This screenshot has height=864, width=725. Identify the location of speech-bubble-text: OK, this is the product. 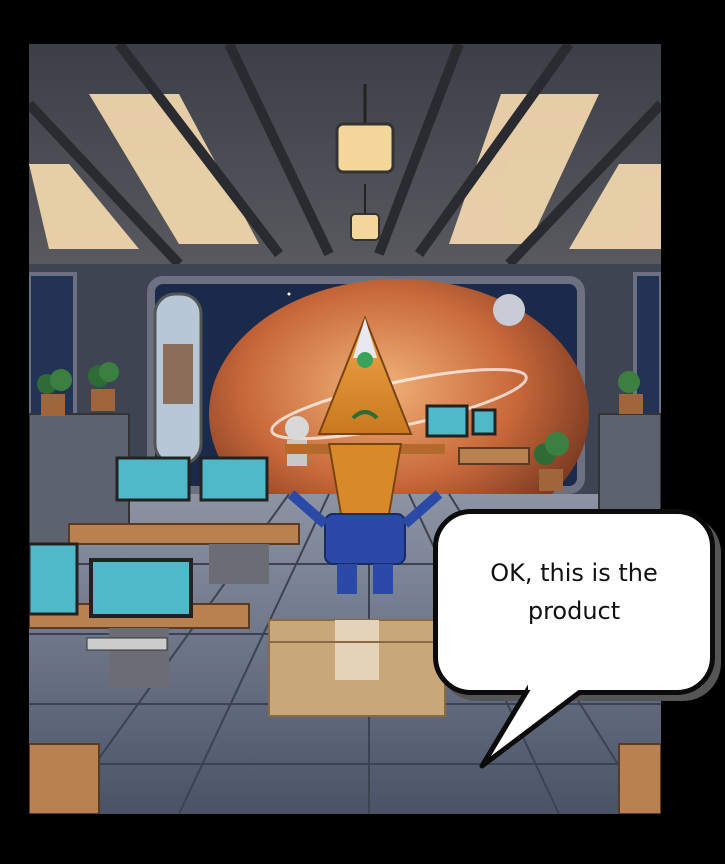
(574, 592).